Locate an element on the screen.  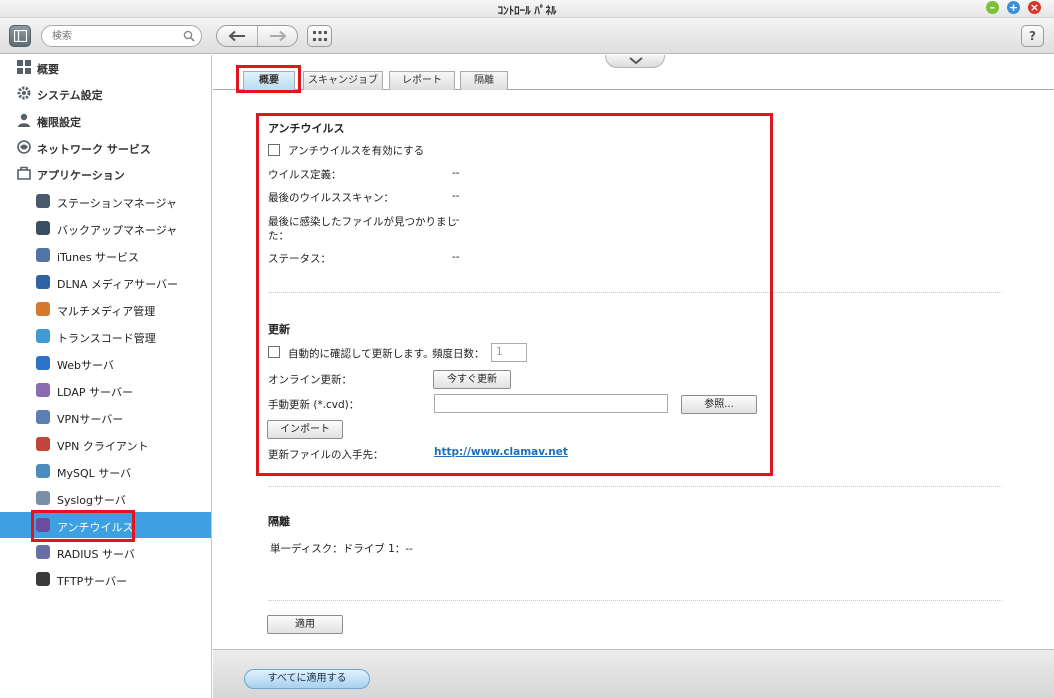
sidebar-item-label: アプリケーション is located at coordinates (81, 175).